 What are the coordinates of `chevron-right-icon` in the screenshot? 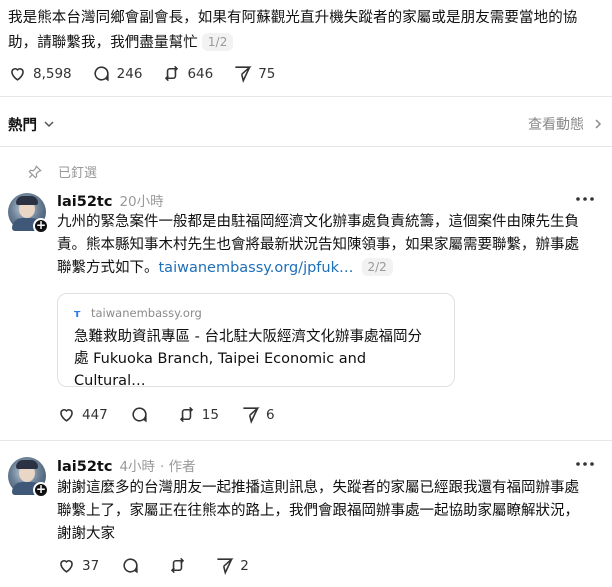 It's located at (598, 124).